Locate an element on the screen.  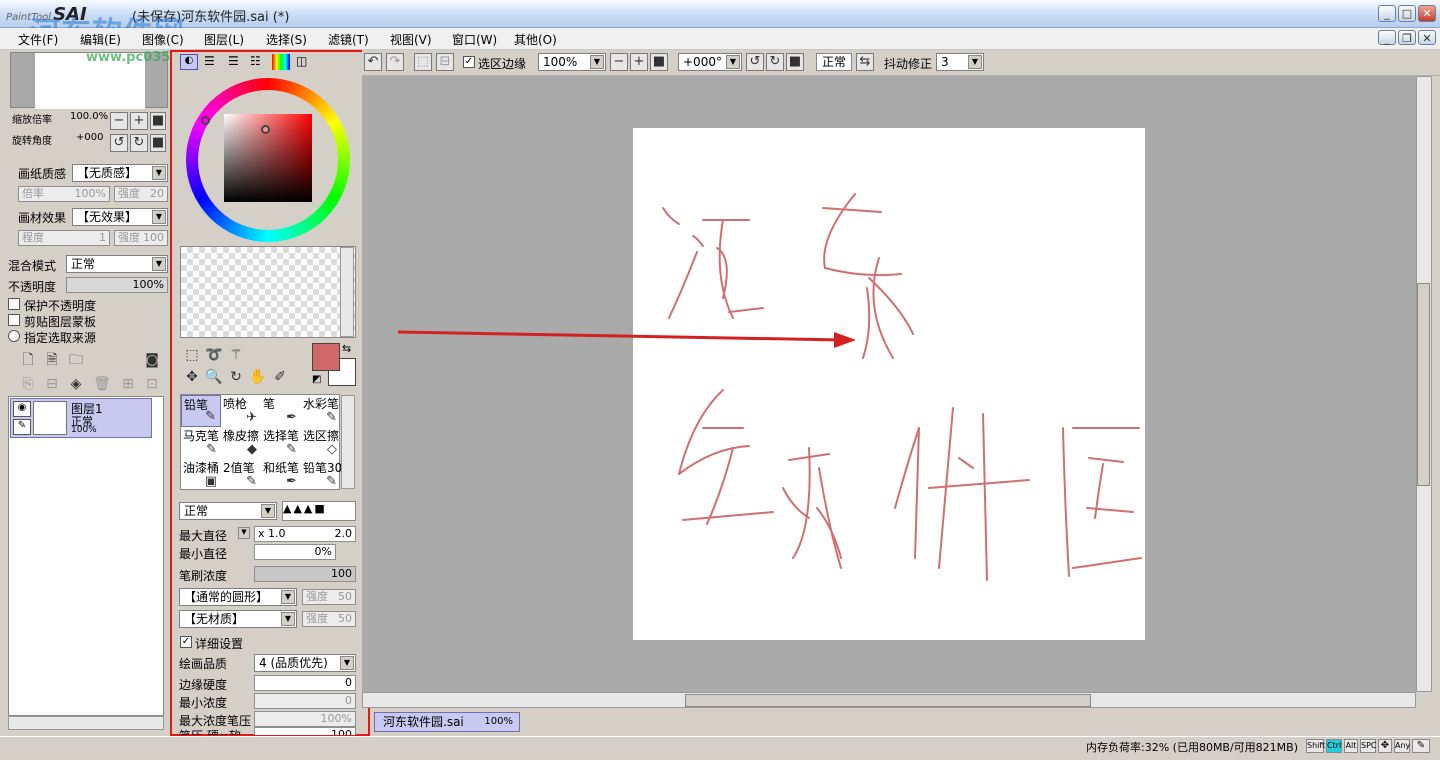
opacity-slider: 100% is located at coordinates (117, 285).